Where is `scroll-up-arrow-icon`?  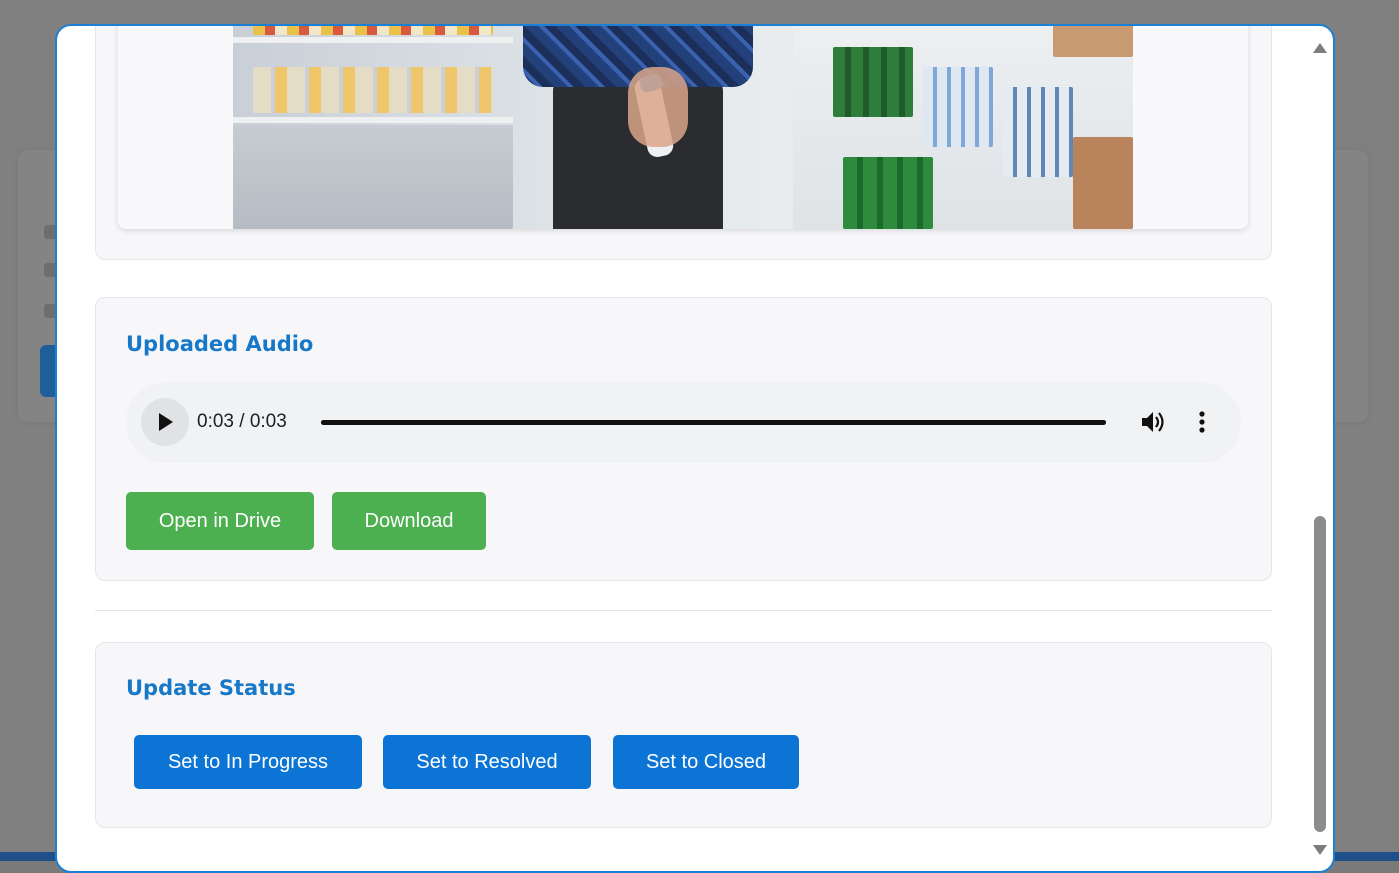
scroll-up-arrow-icon is located at coordinates (1320, 49).